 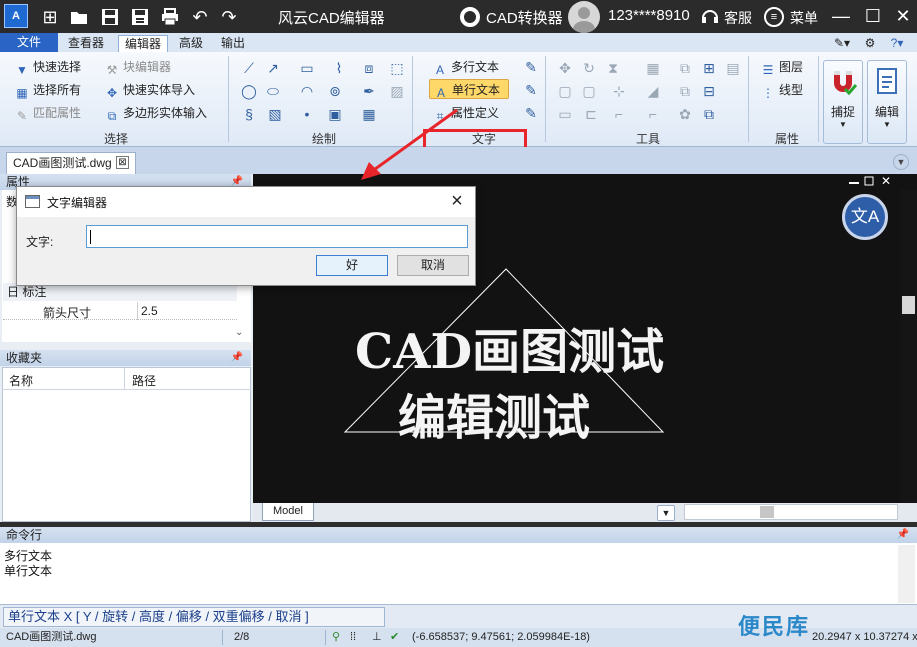 What do you see at coordinates (781, 90) in the screenshot?
I see `linetype-button: ⋮ 线型` at bounding box center [781, 90].